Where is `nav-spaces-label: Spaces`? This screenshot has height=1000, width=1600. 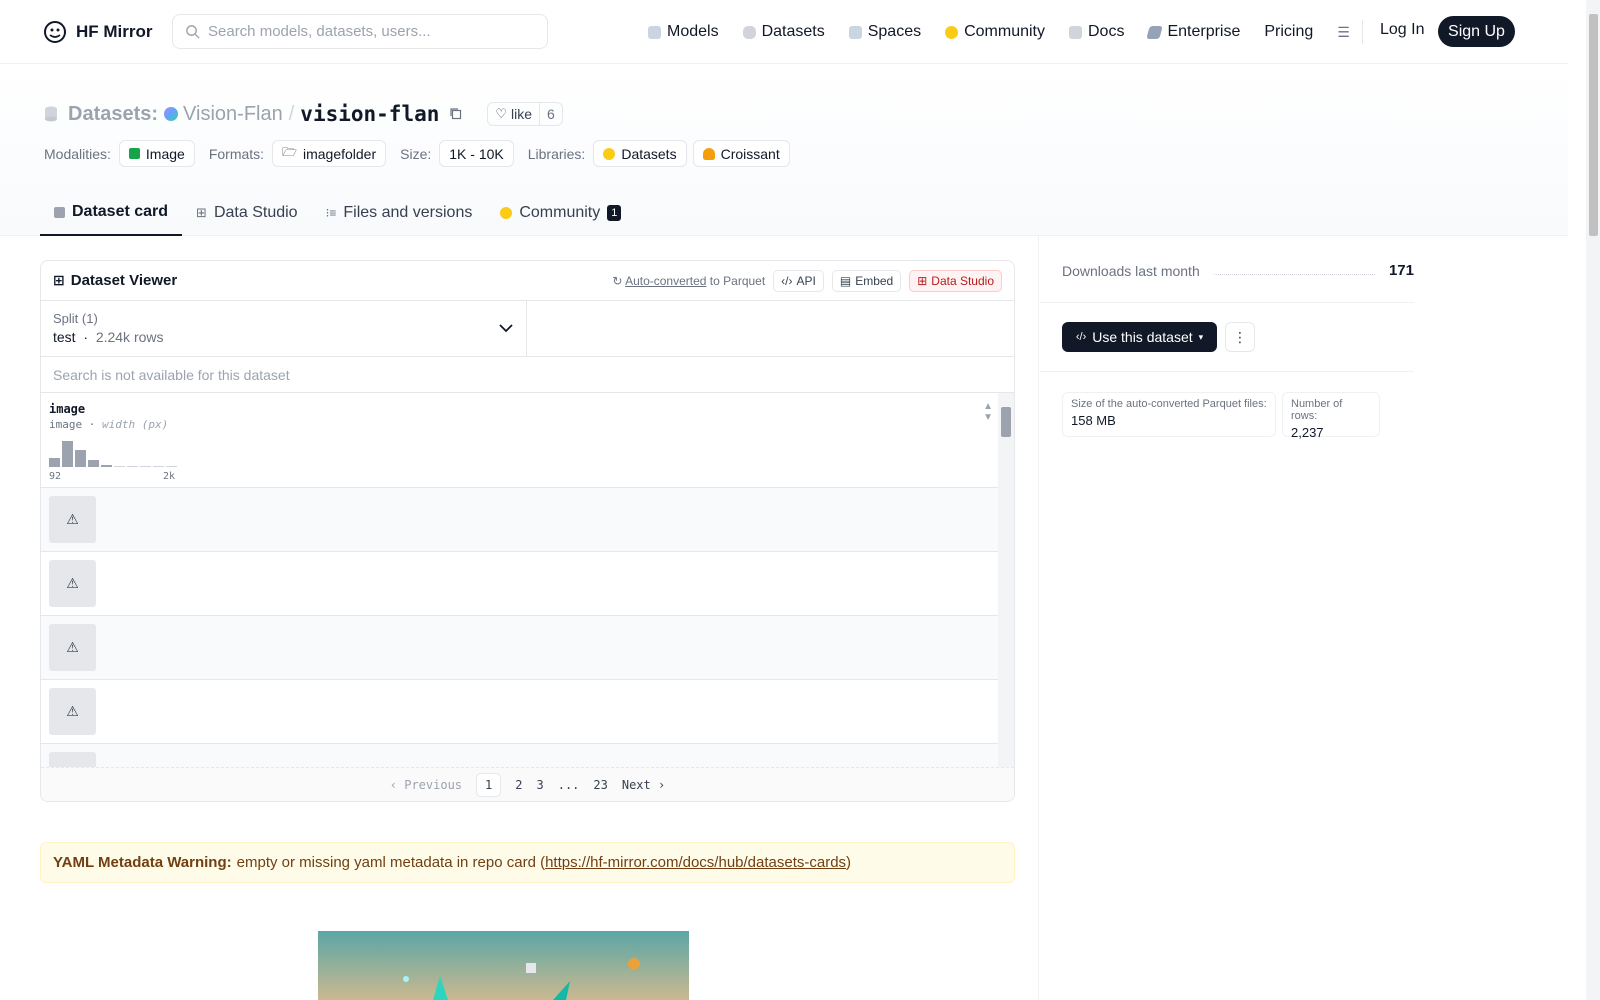
nav-spaces-label: Spaces is located at coordinates (894, 31).